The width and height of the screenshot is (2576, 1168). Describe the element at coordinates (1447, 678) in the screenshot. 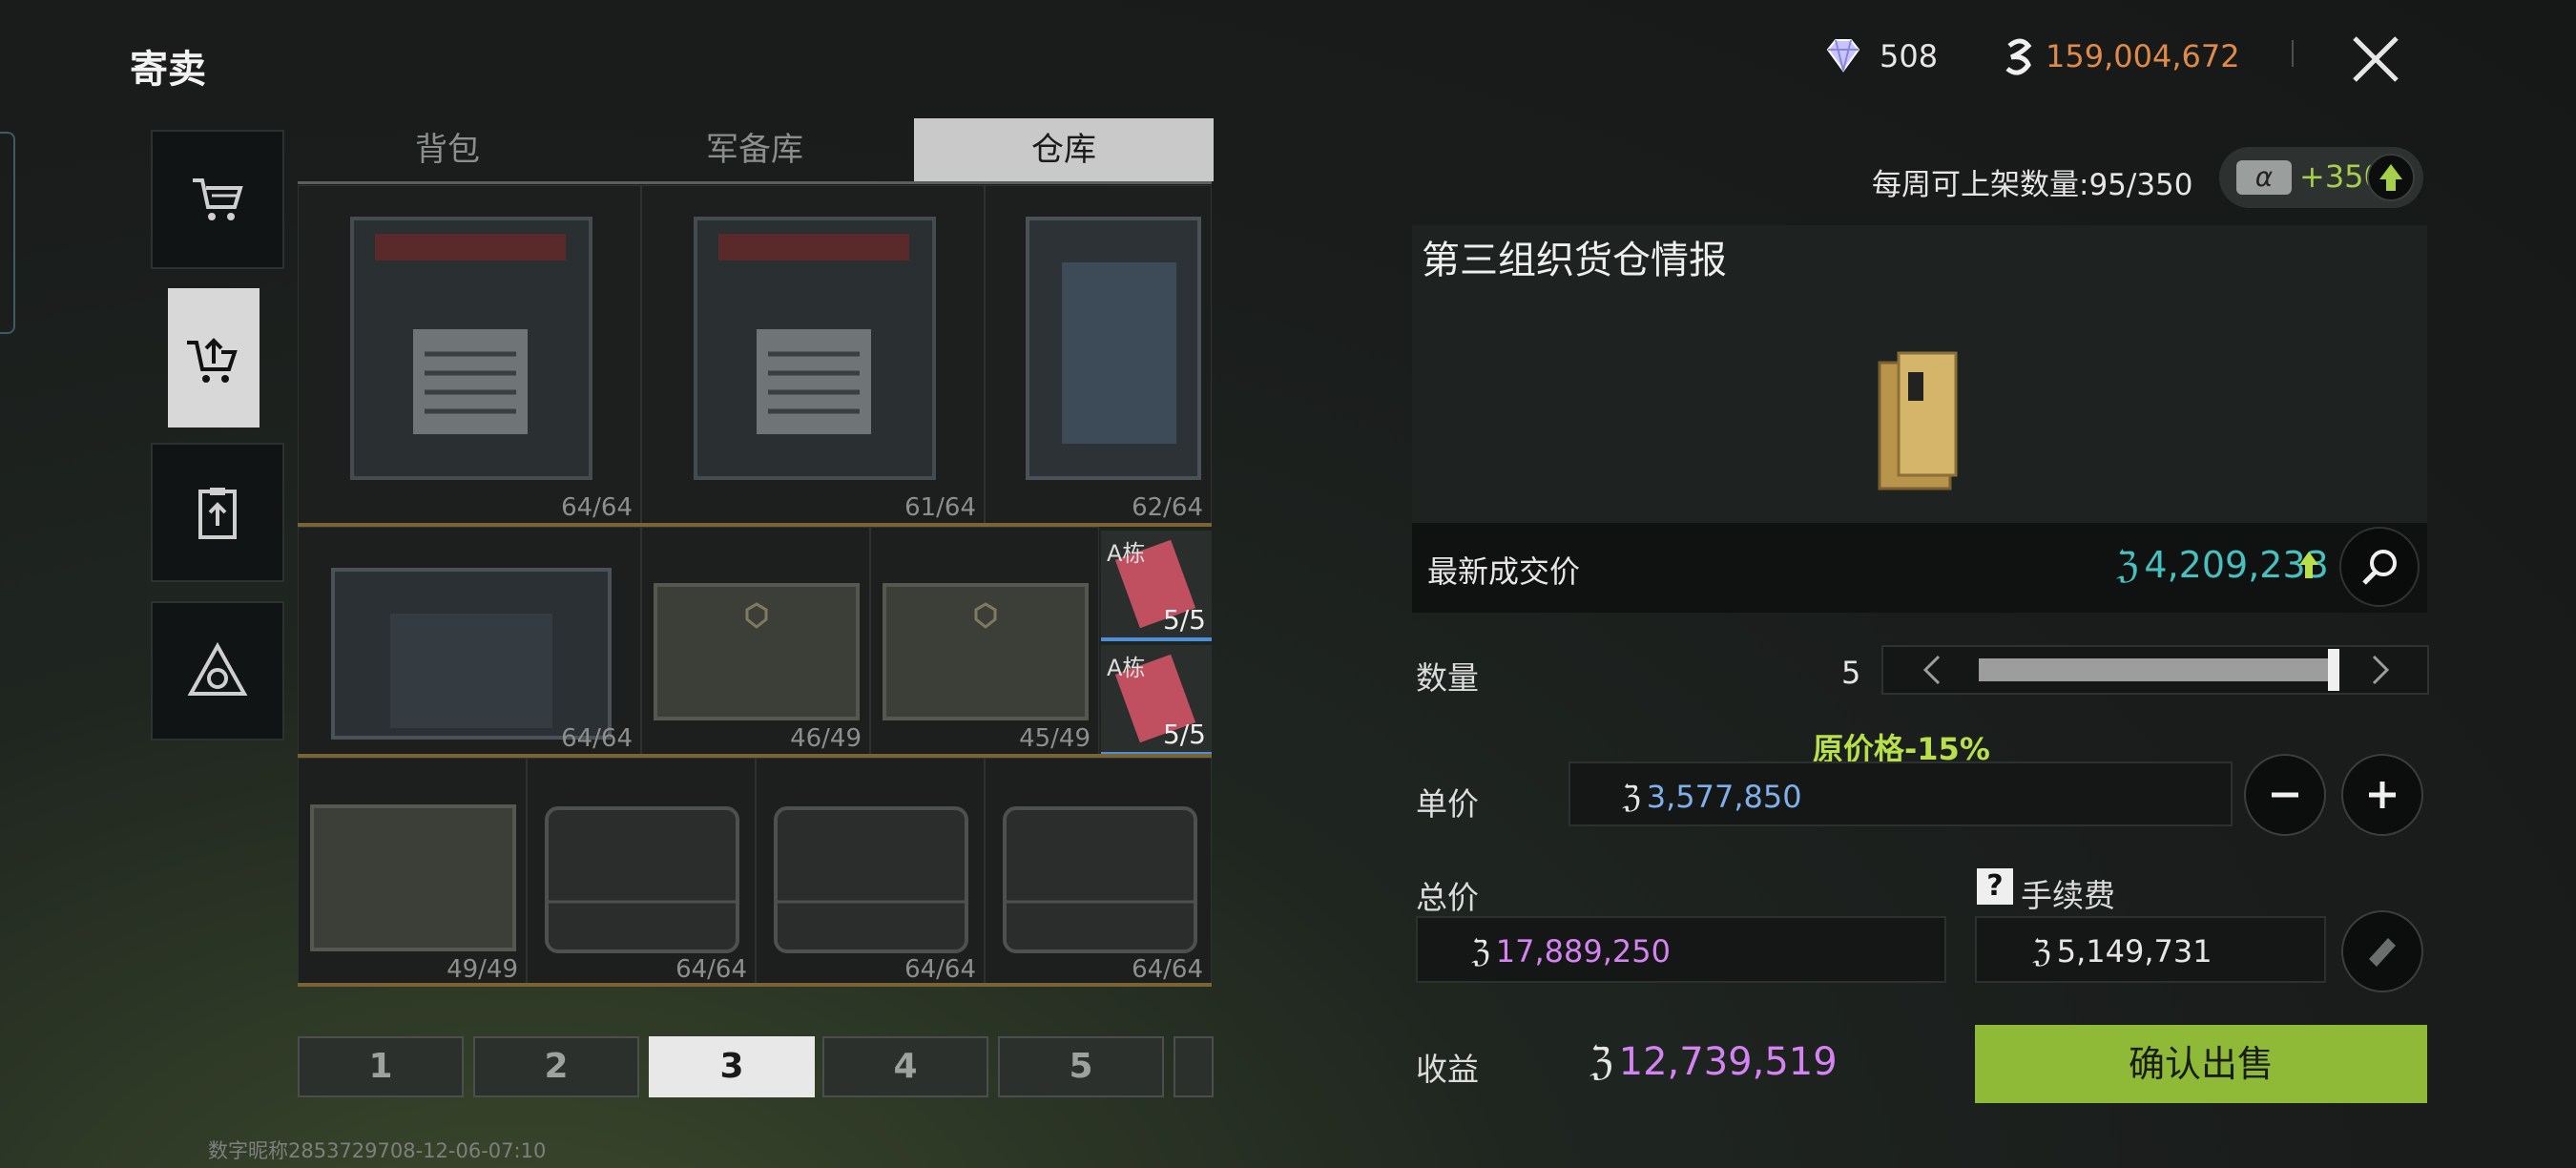

I see `quantity-label: 数量` at that location.